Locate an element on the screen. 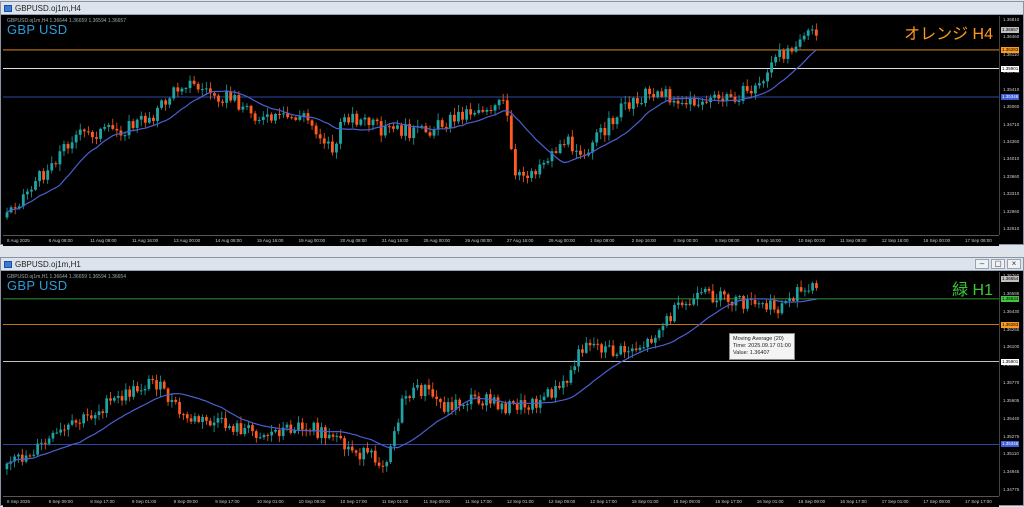 This screenshot has height=507, width=1024. price-tick-label: 1.35060 is located at coordinates (1011, 107).